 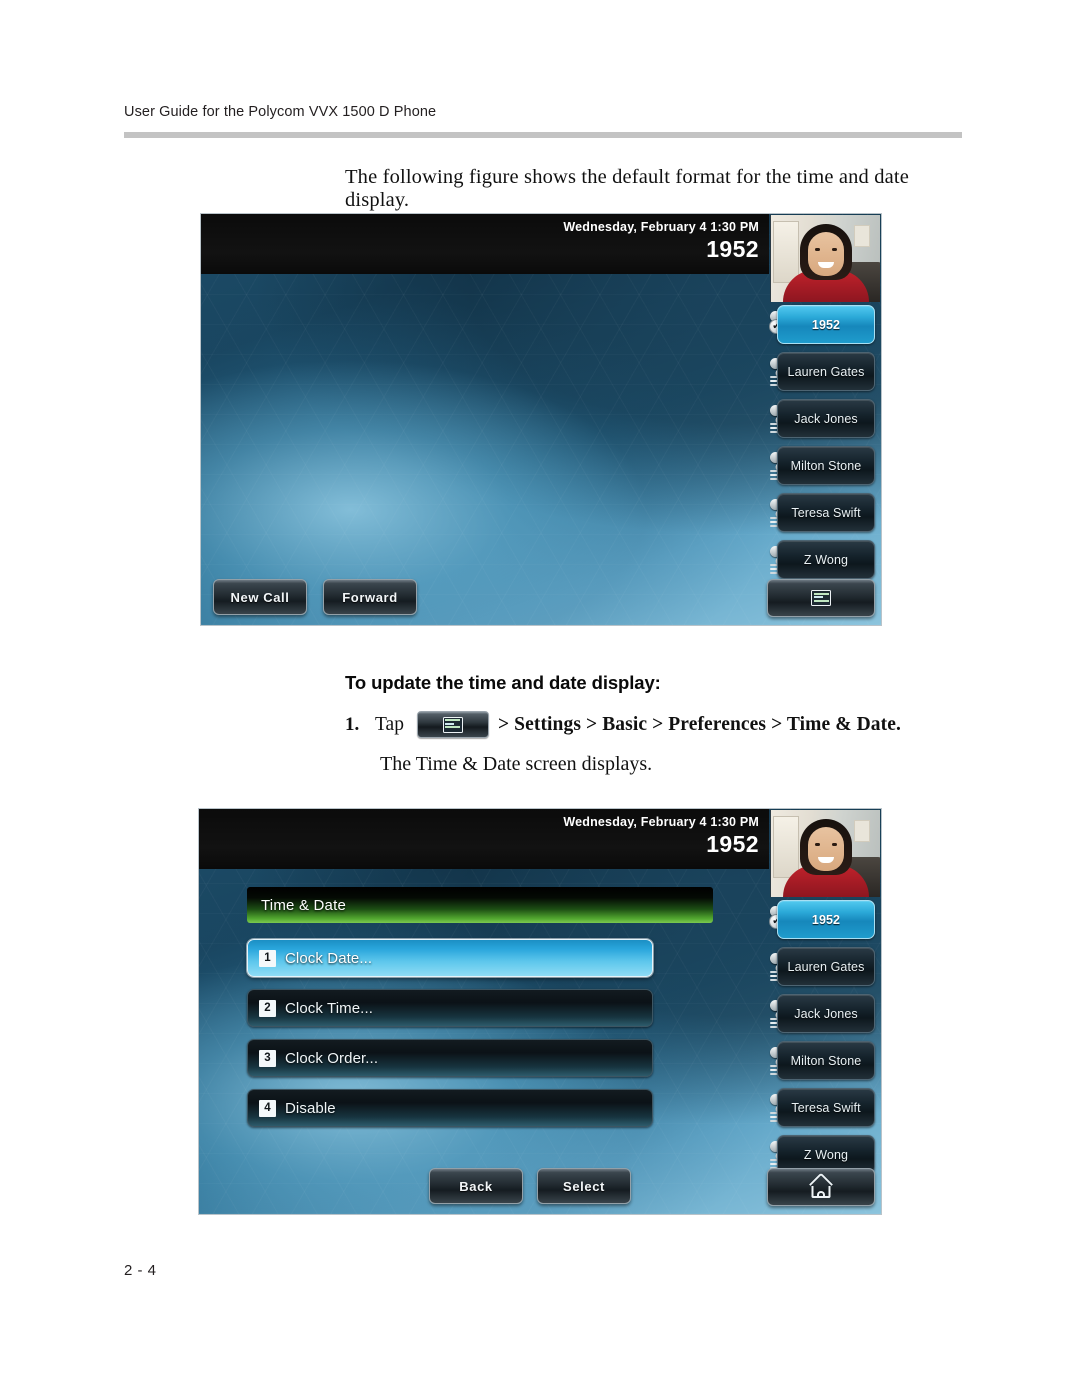 I want to click on home-button-menu, so click(x=821, y=1187).